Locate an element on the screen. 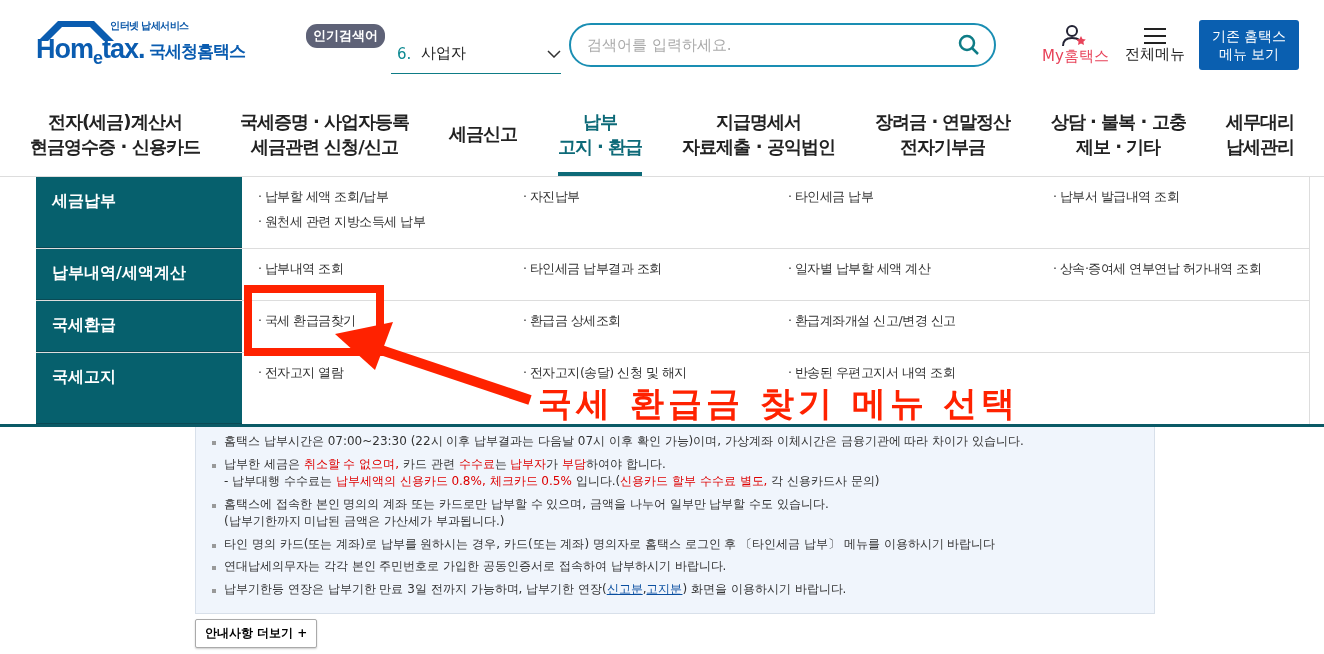  submenu-link: · 납부내역 조회 is located at coordinates (390, 269).